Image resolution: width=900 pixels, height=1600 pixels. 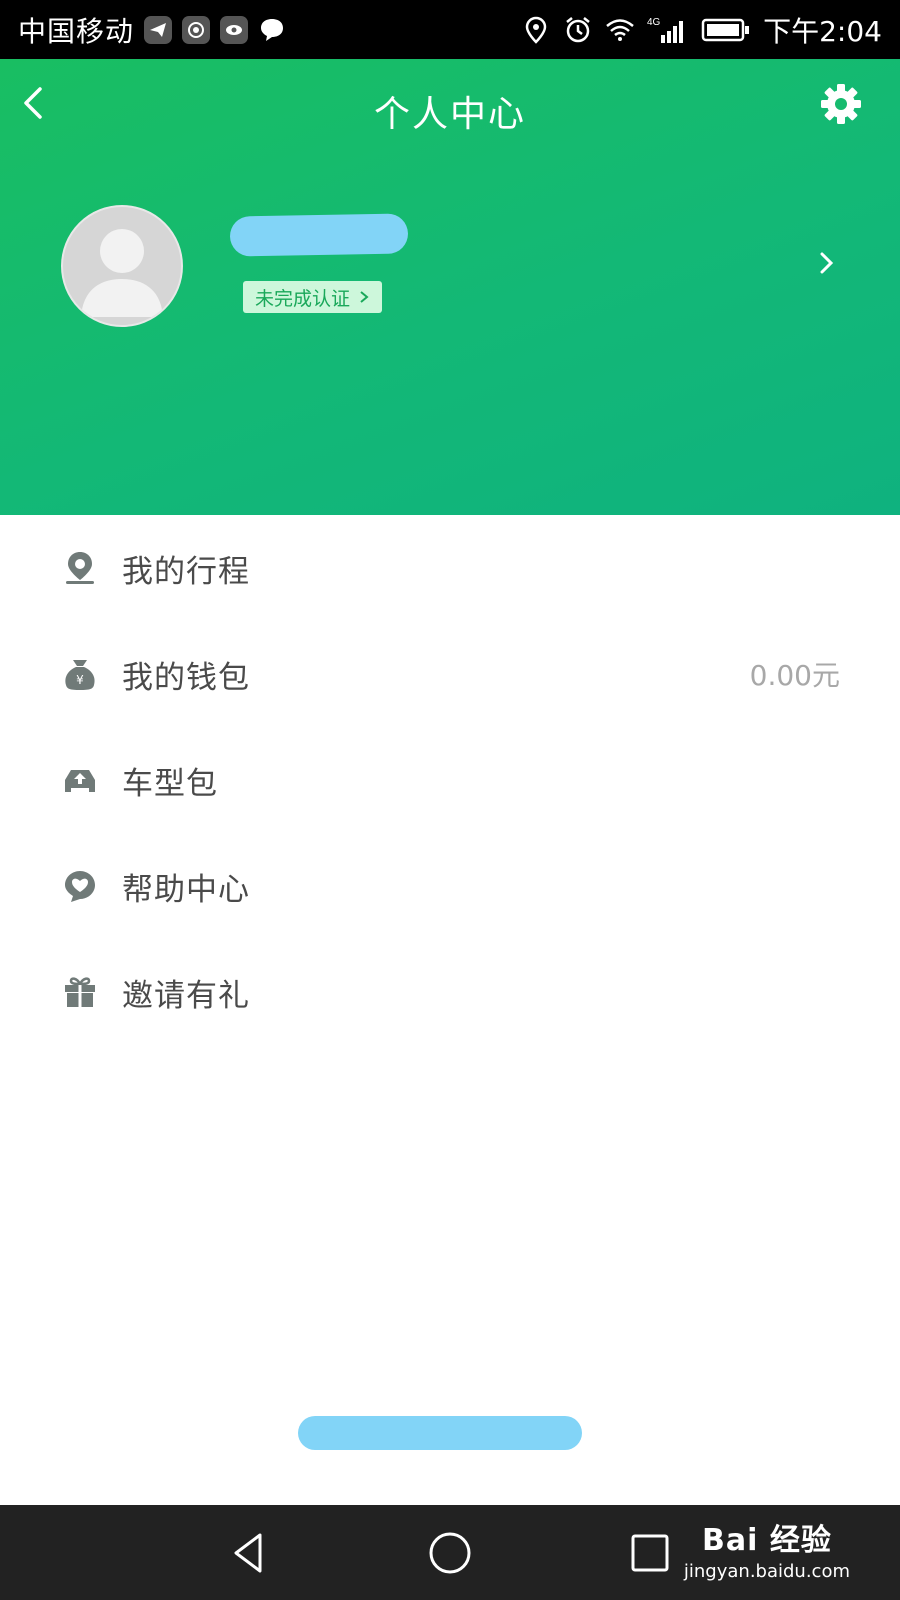 I want to click on gear-icon, so click(x=841, y=104).